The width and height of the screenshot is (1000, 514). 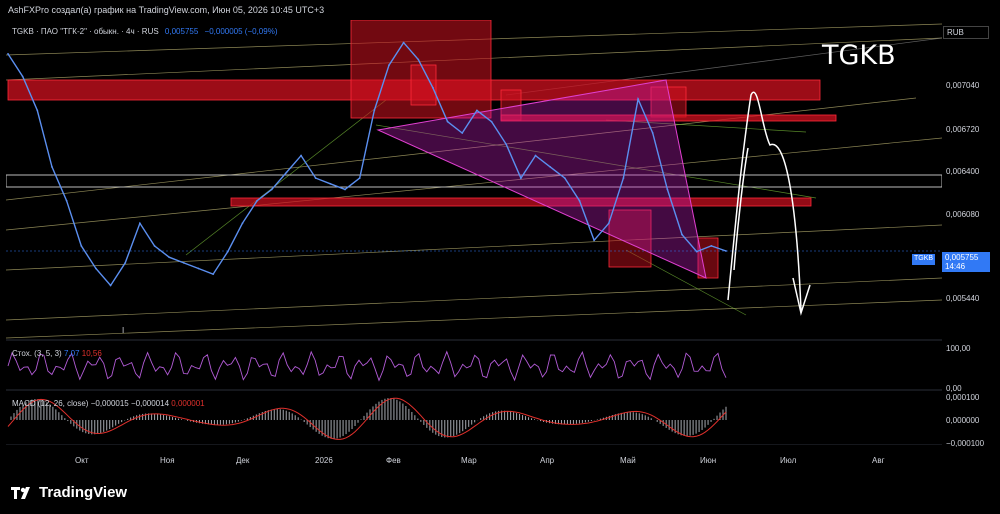 I want to click on last-price-tag: 0,005755 14:46, so click(x=966, y=262).